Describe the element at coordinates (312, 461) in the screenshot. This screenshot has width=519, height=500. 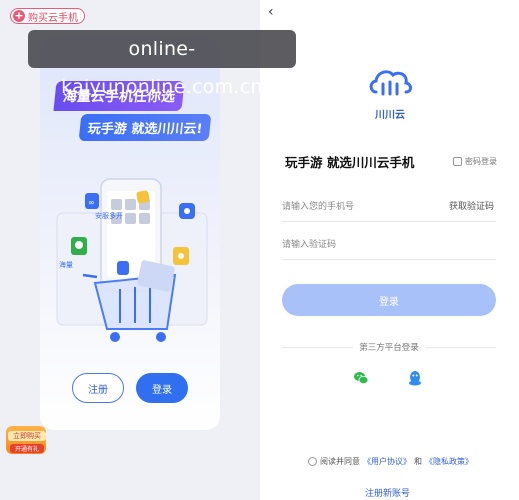
I see `agree-checkbox` at that location.